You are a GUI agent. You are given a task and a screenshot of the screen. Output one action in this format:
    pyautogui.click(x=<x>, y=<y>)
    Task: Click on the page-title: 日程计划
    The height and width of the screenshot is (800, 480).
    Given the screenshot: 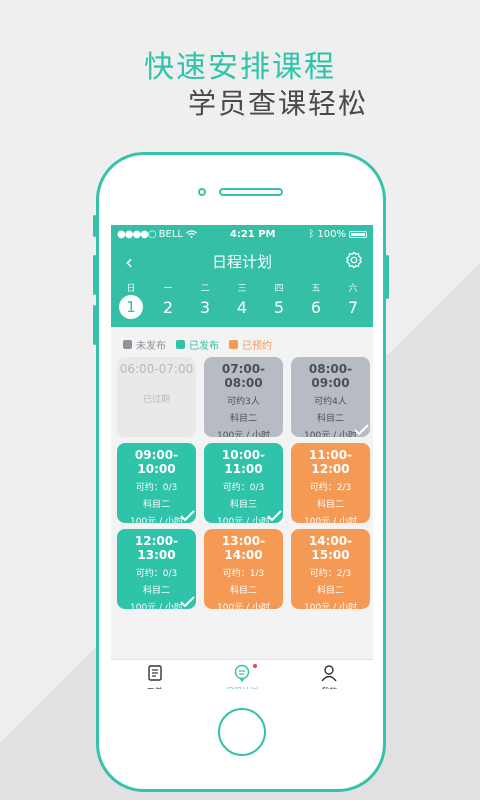 What is the action you would take?
    pyautogui.click(x=241, y=261)
    